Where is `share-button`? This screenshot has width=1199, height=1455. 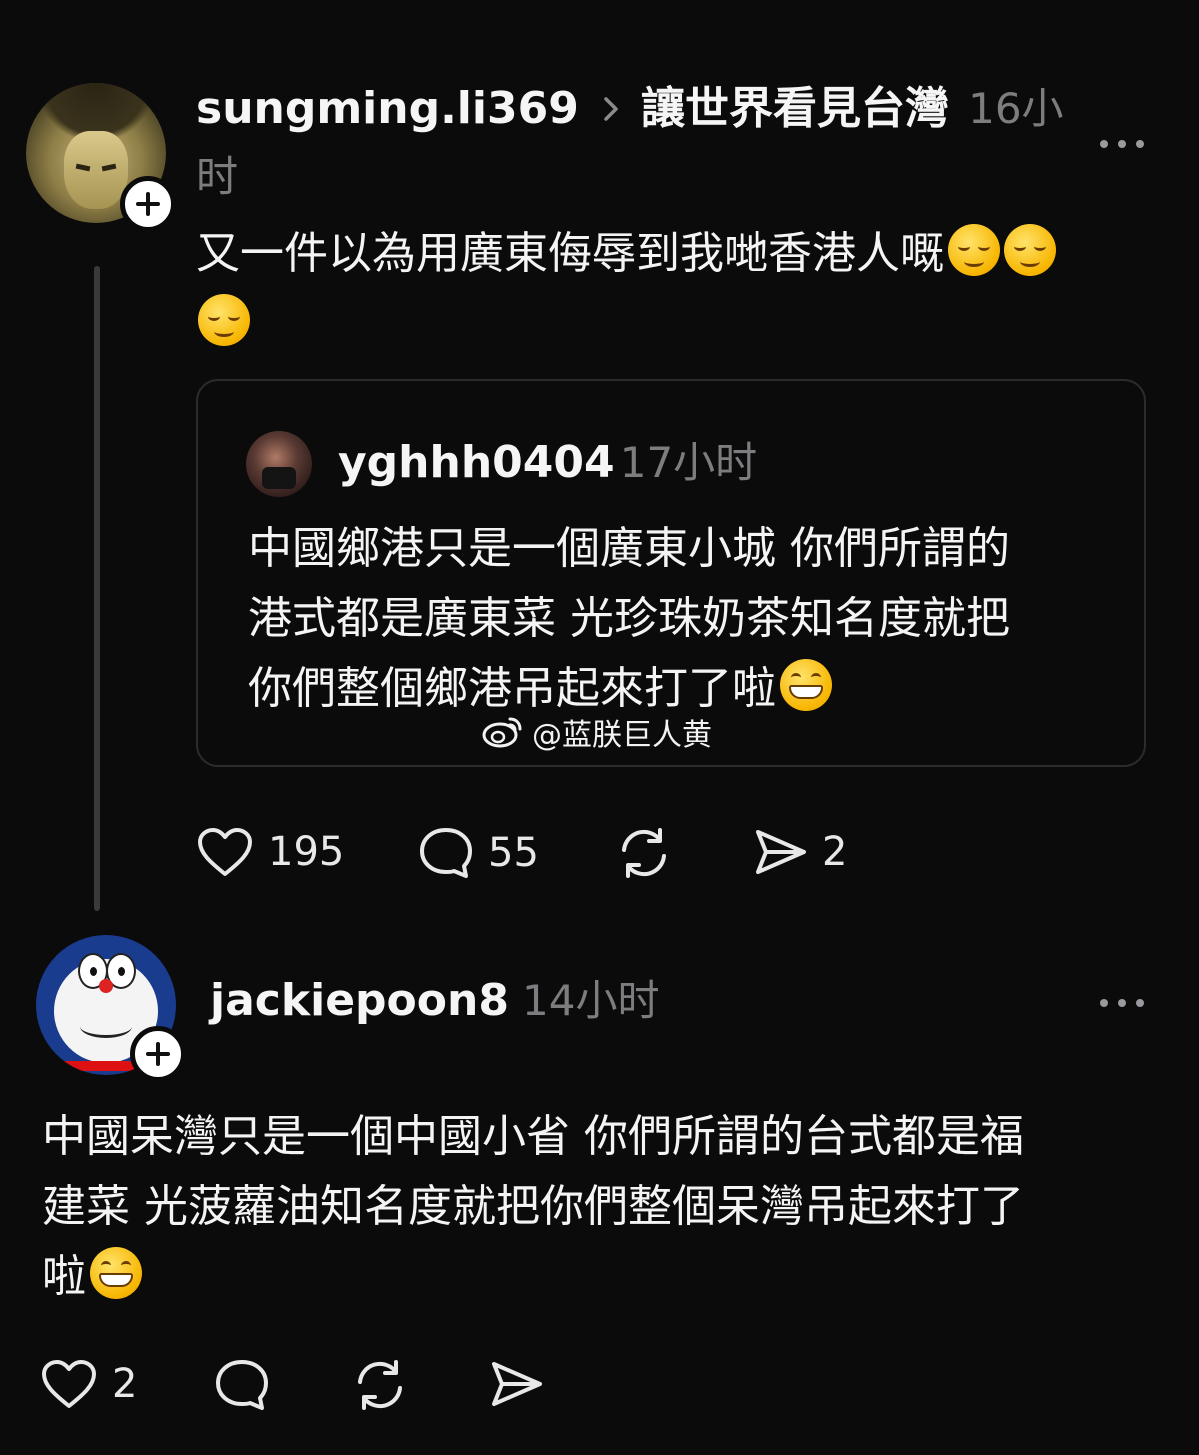 share-button is located at coordinates (516, 1384).